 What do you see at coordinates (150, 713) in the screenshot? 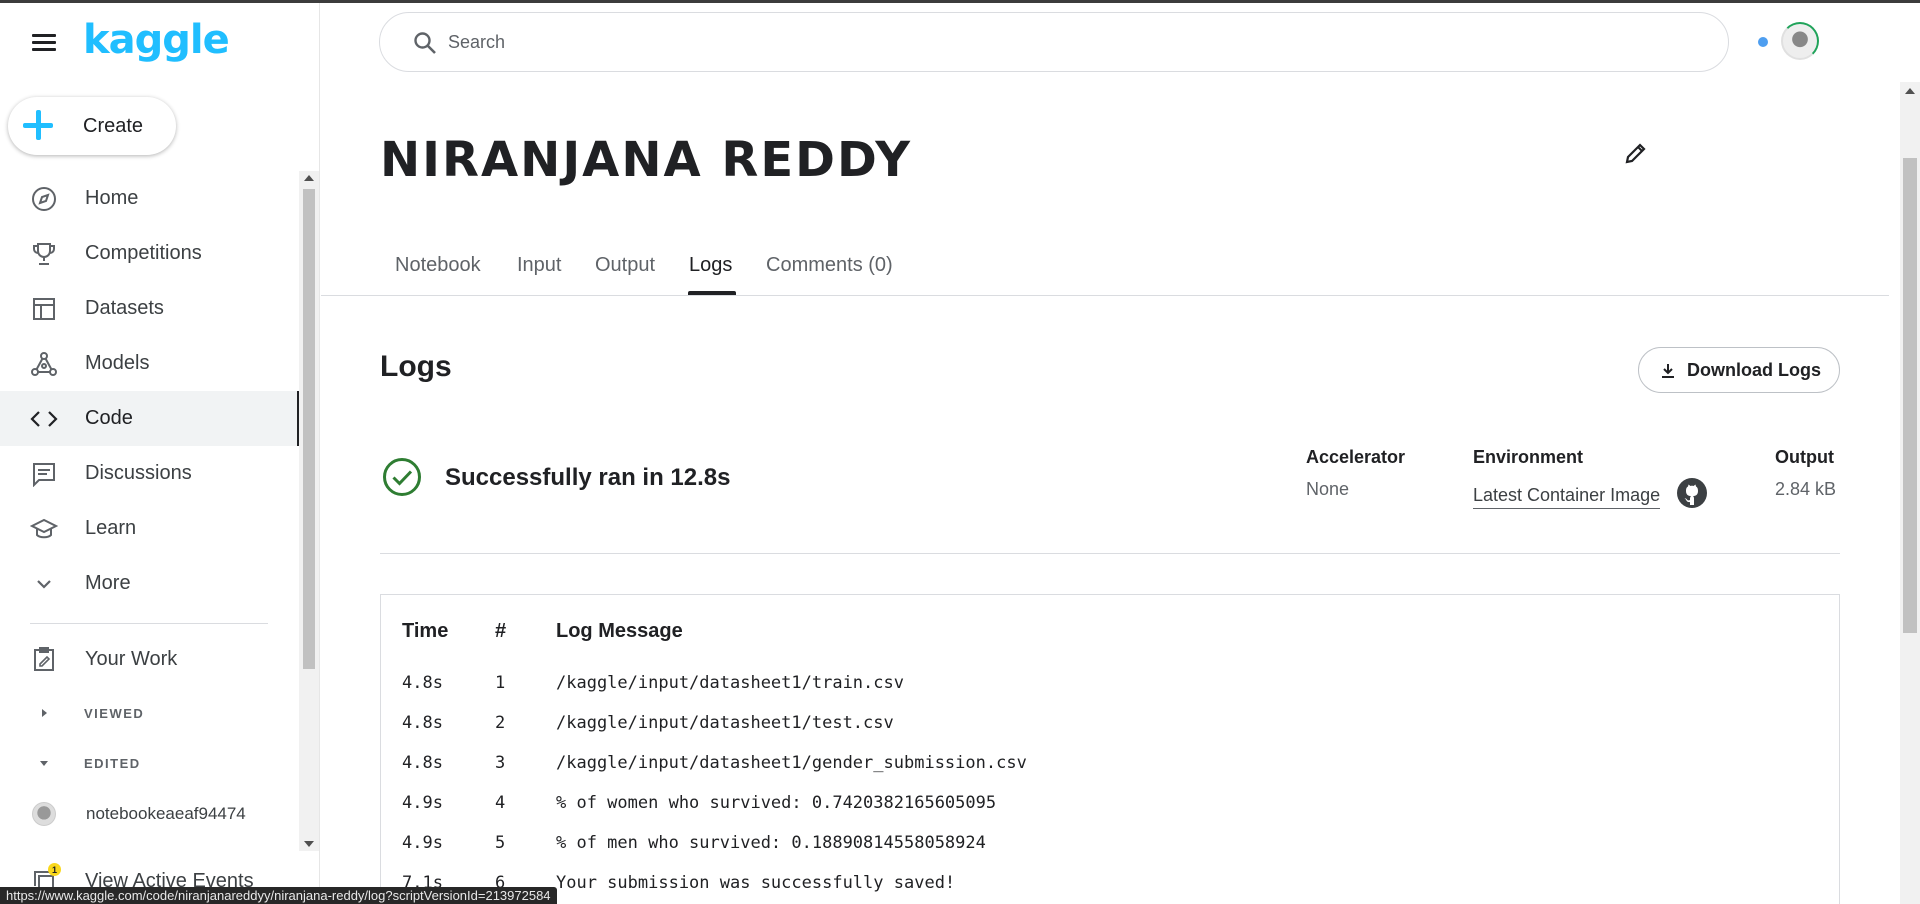
I see `sidebar-section-viewed: VIEWED` at bounding box center [150, 713].